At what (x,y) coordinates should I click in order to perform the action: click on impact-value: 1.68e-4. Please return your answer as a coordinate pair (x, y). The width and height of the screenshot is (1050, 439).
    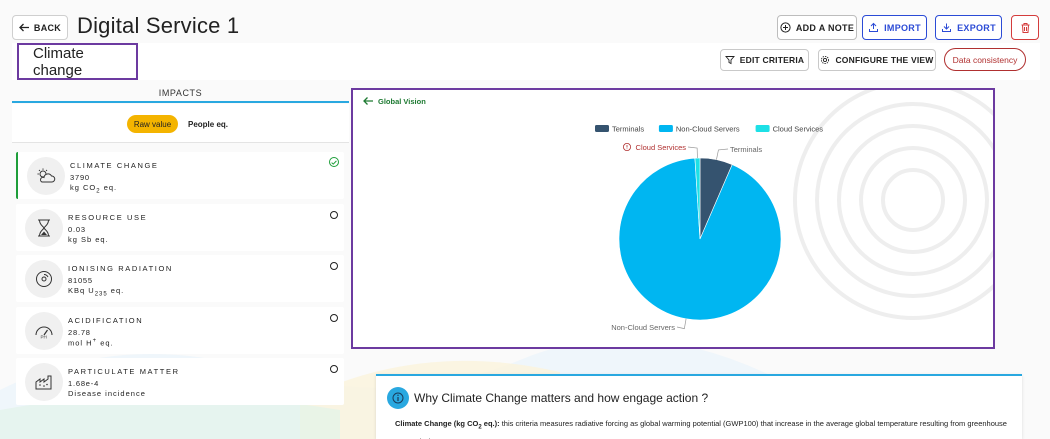
    Looking at the image, I should click on (84, 383).